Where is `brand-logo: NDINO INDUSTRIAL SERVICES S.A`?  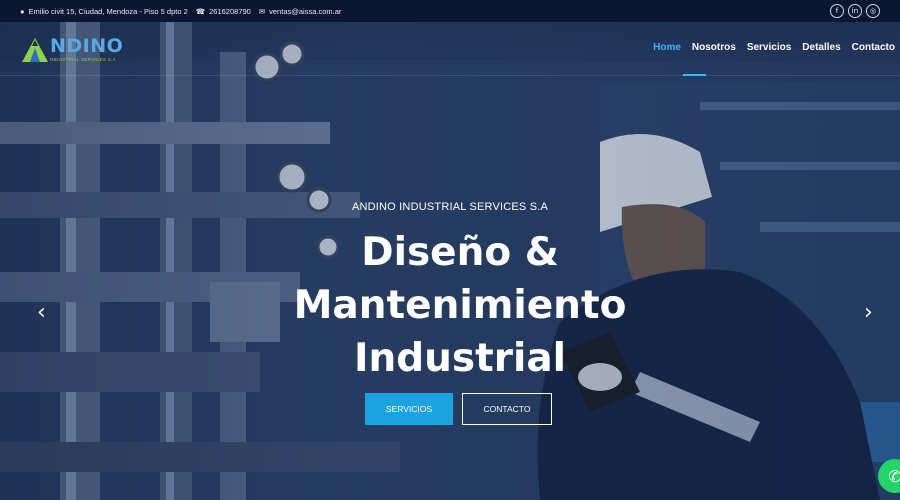
brand-logo: NDINO INDUSTRIAL SERVICES S.A is located at coordinates (72, 49).